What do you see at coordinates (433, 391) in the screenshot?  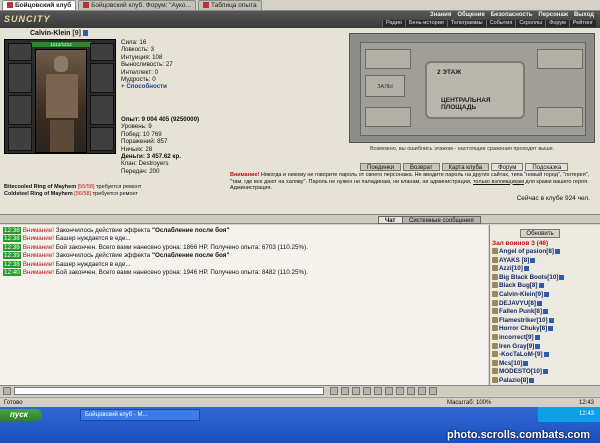 I see `exit-icon` at bounding box center [433, 391].